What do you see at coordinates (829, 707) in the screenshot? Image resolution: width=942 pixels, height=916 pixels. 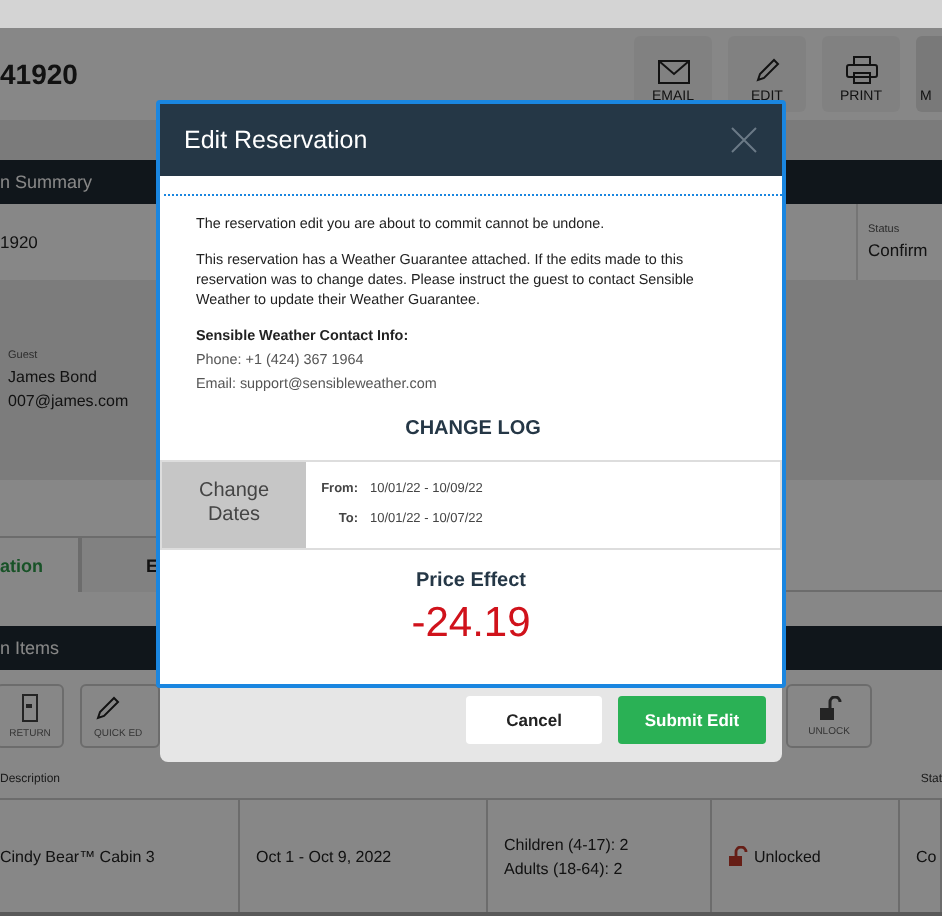 I see `unlocked-padlock-icon` at bounding box center [829, 707].